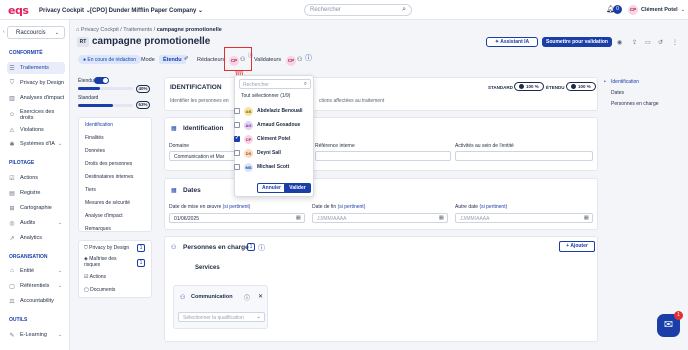 Image resolution: width=688 pixels, height=350 pixels. What do you see at coordinates (248, 167) in the screenshot?
I see `user-avatar: MS` at bounding box center [248, 167].